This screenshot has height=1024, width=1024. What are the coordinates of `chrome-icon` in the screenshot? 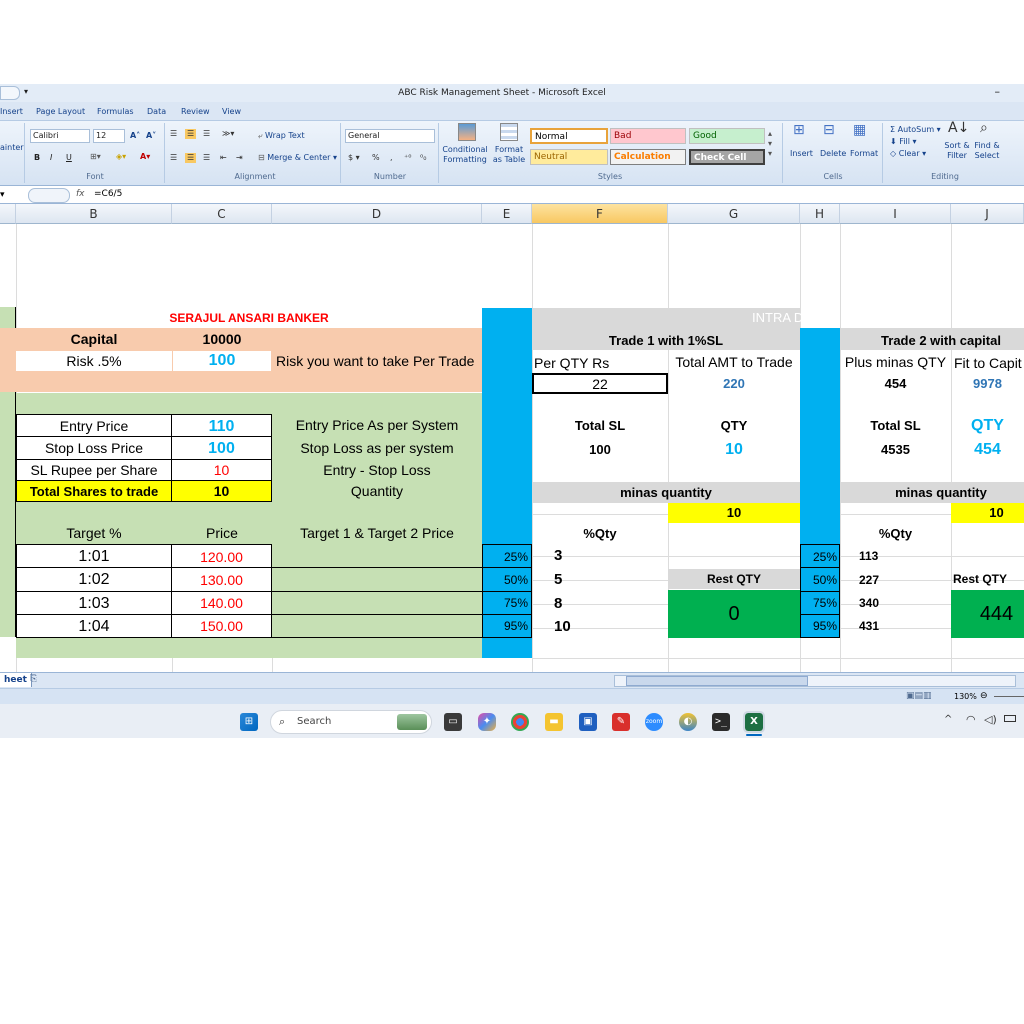 It's located at (520, 722).